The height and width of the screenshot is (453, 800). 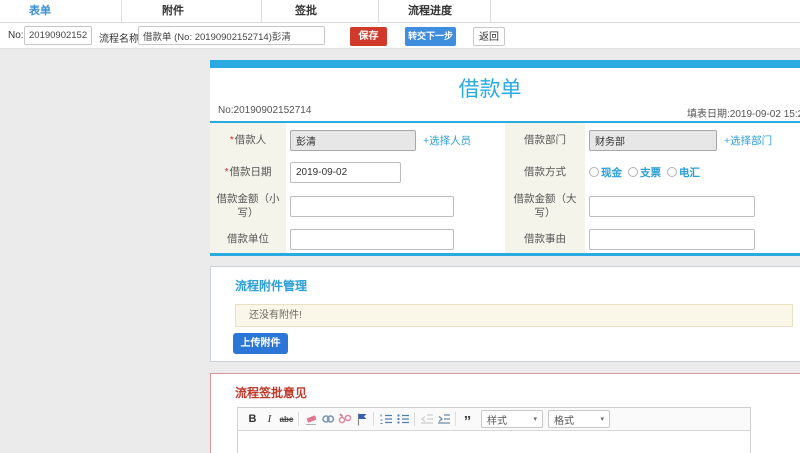 What do you see at coordinates (345, 172) in the screenshot?
I see `loan-date-input` at bounding box center [345, 172].